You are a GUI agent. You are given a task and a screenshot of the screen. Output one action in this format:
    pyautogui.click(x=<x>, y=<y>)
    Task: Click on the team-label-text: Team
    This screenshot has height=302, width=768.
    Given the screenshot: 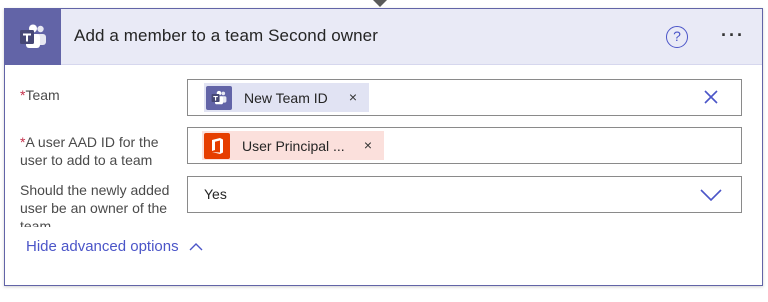 What is the action you would take?
    pyautogui.click(x=42, y=95)
    